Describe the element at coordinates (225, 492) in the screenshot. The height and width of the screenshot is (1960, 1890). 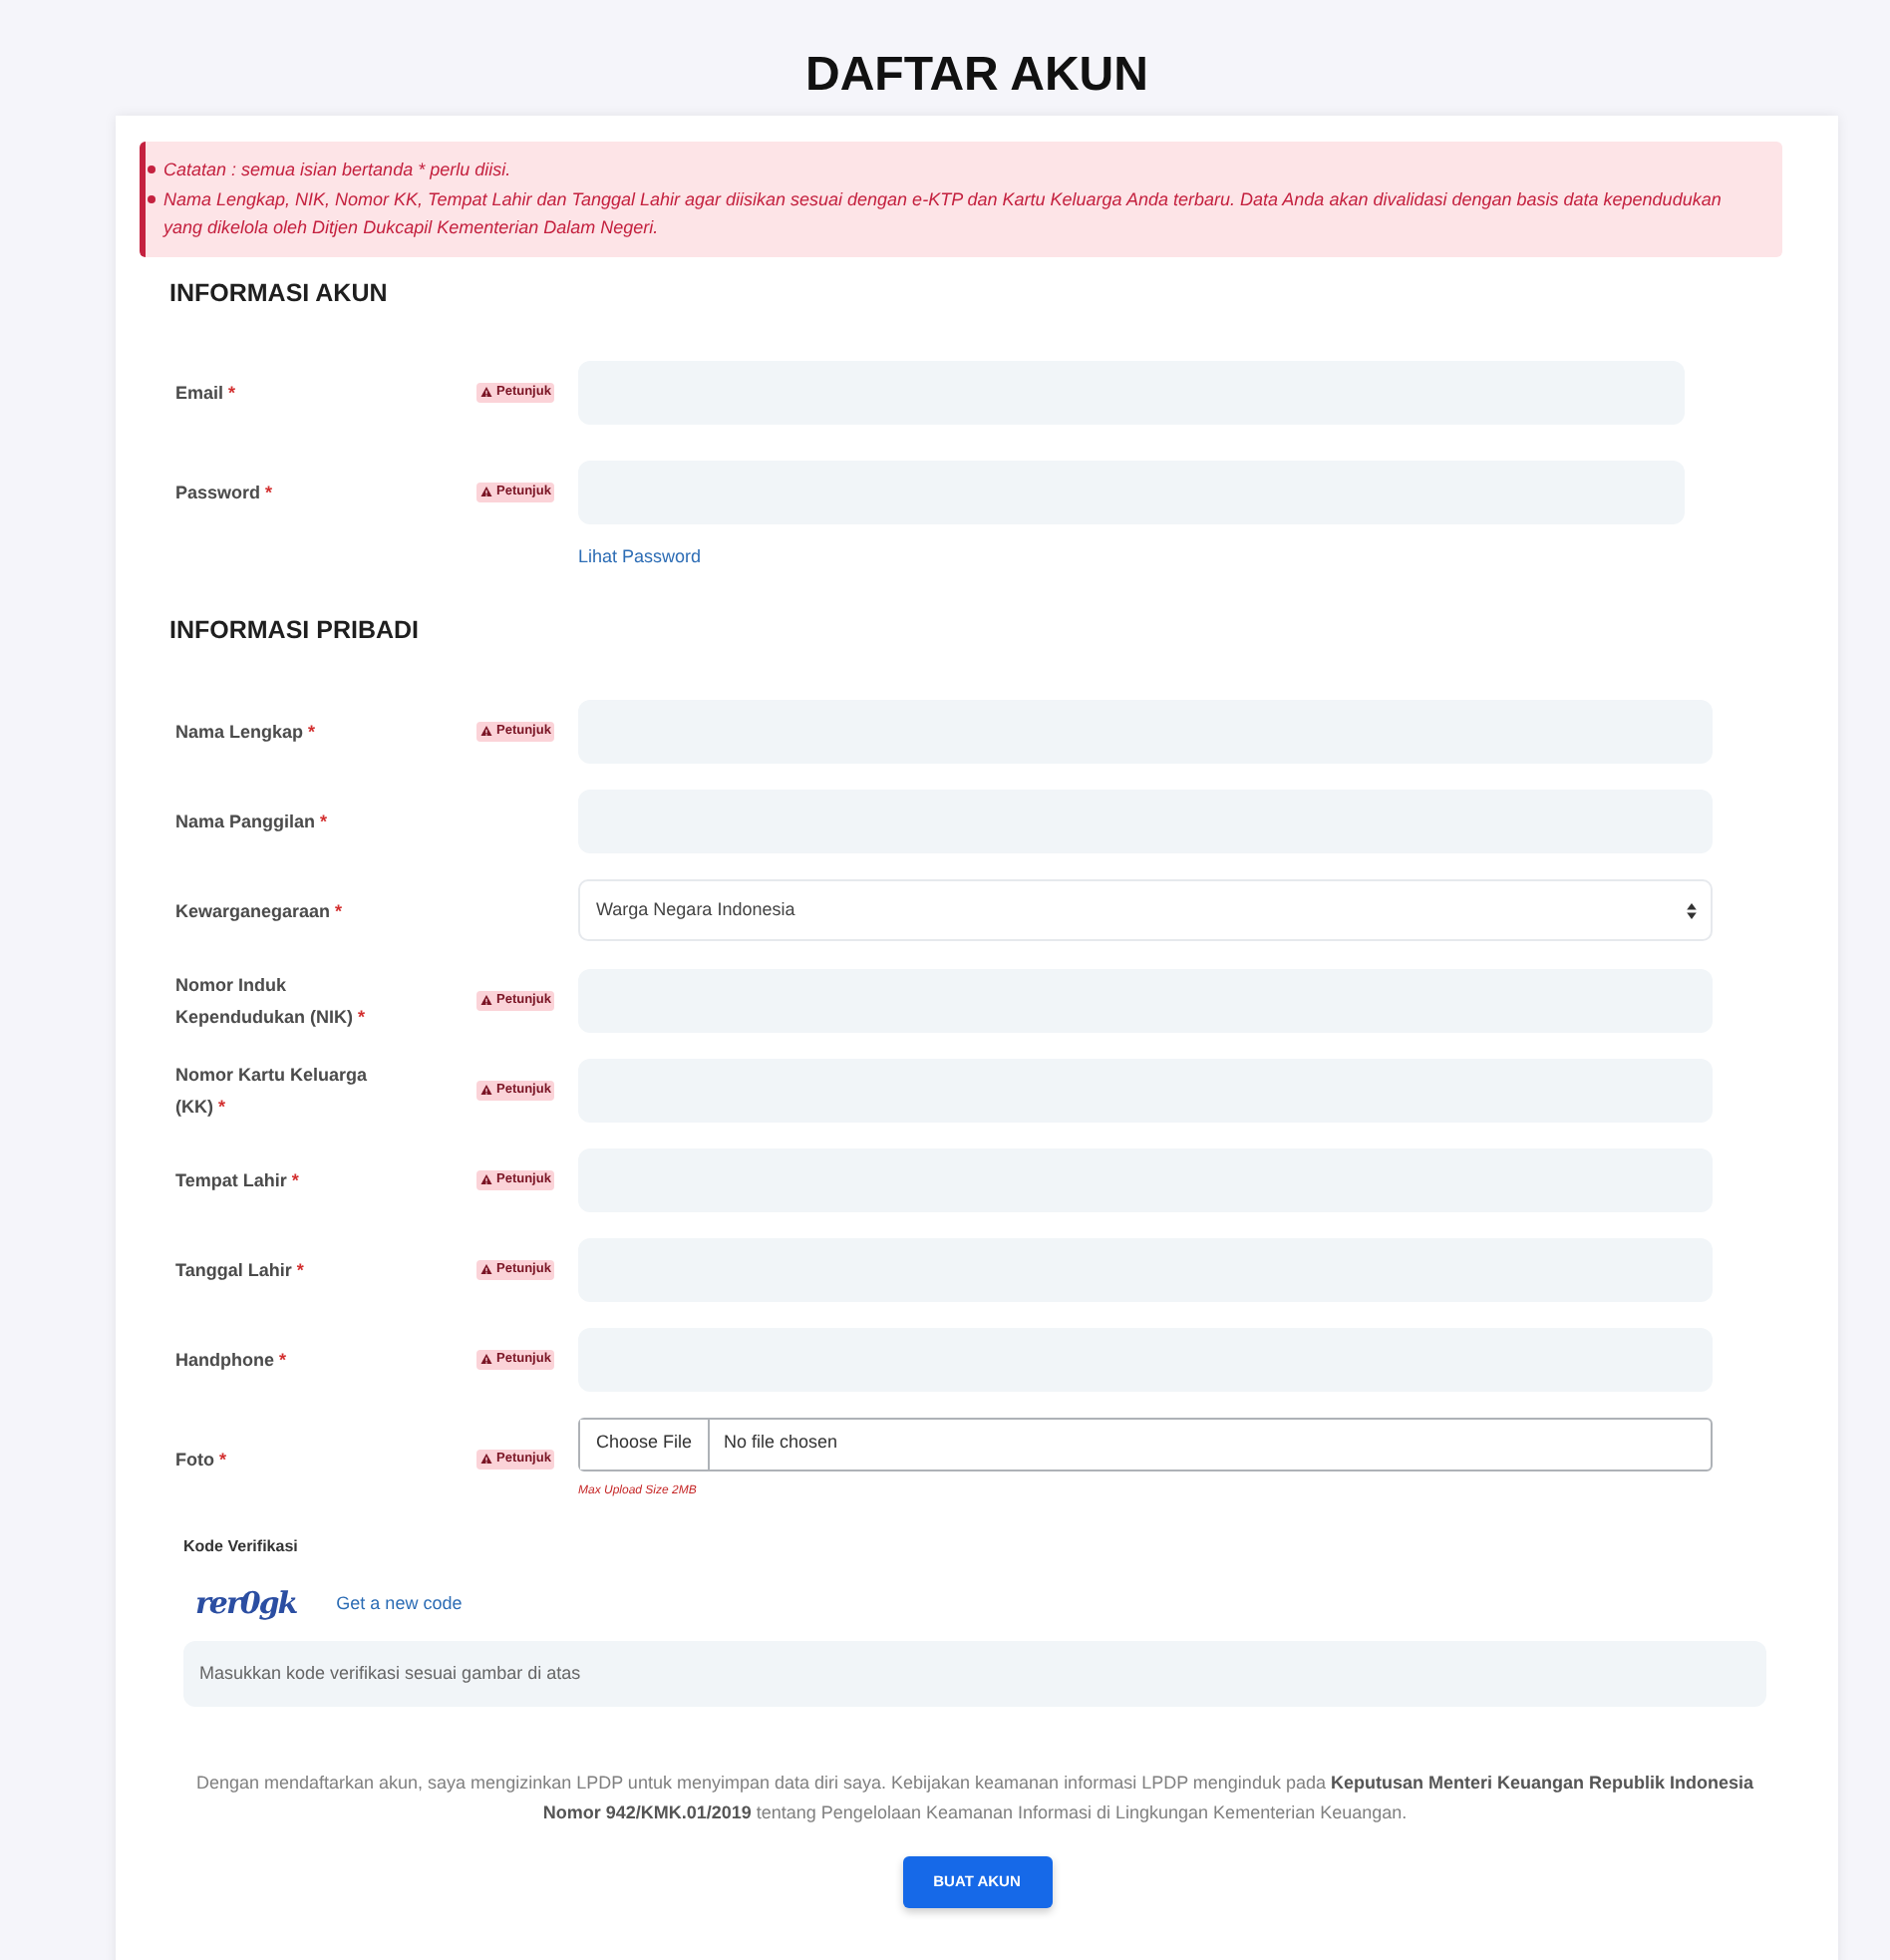
I see `field-label: Password *` at that location.